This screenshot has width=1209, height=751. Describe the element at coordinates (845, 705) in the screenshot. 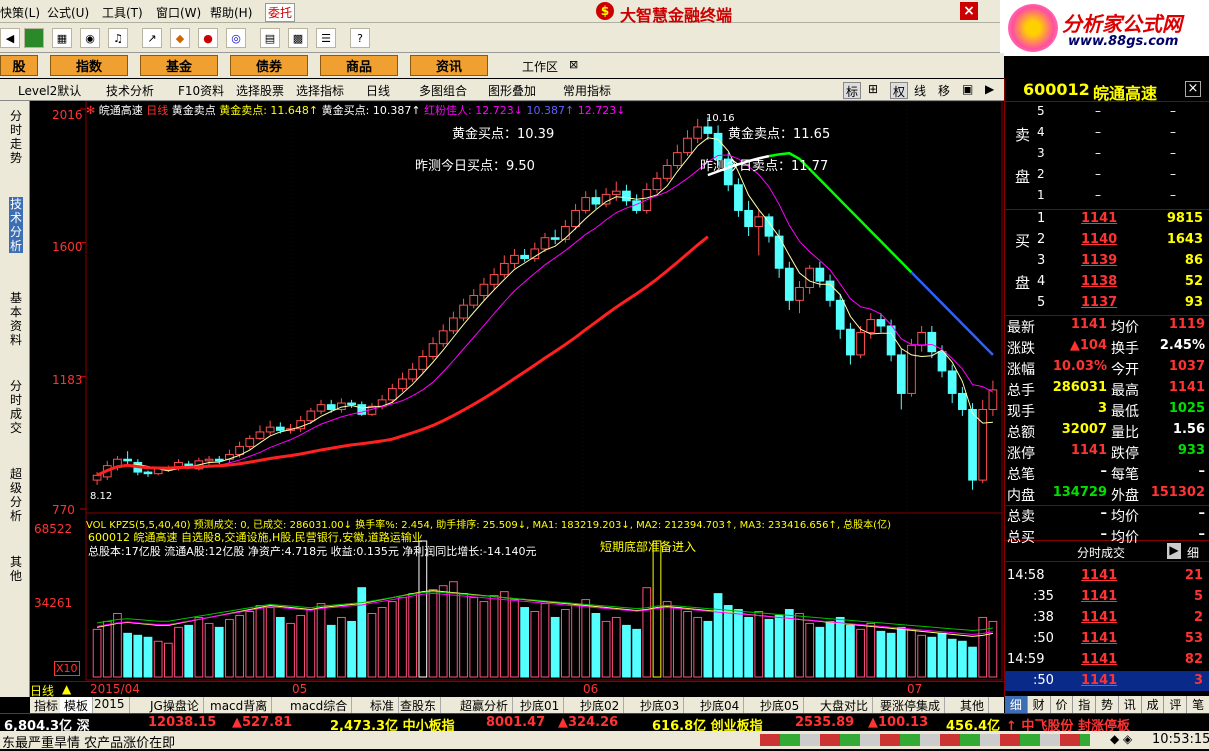

I see `bottom-tab: 大盘对比` at that location.